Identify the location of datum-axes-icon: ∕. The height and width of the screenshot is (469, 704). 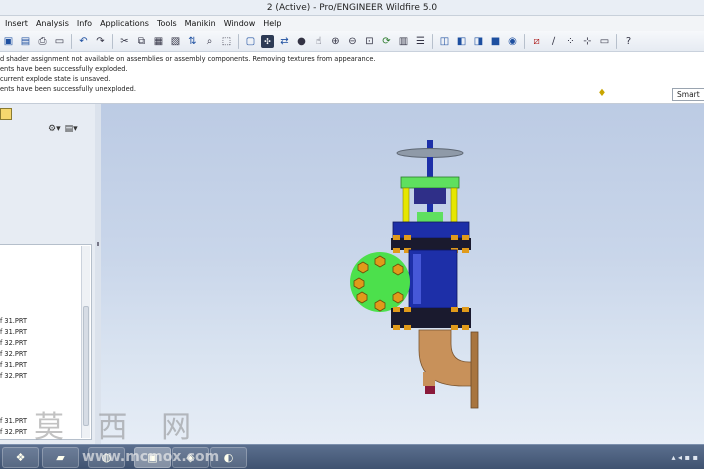
(553, 41).